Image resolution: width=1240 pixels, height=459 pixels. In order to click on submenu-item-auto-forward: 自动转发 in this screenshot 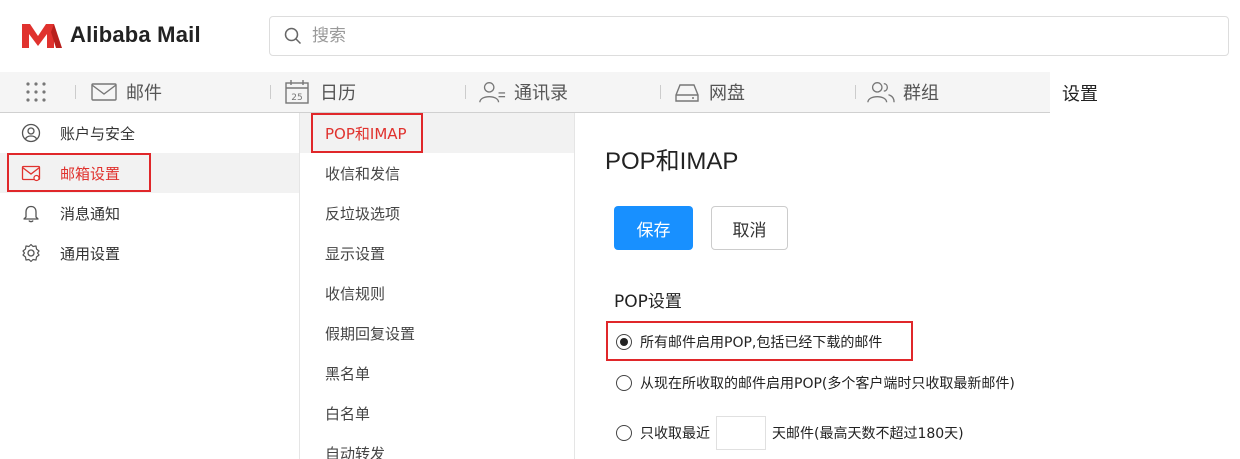, I will do `click(437, 446)`.